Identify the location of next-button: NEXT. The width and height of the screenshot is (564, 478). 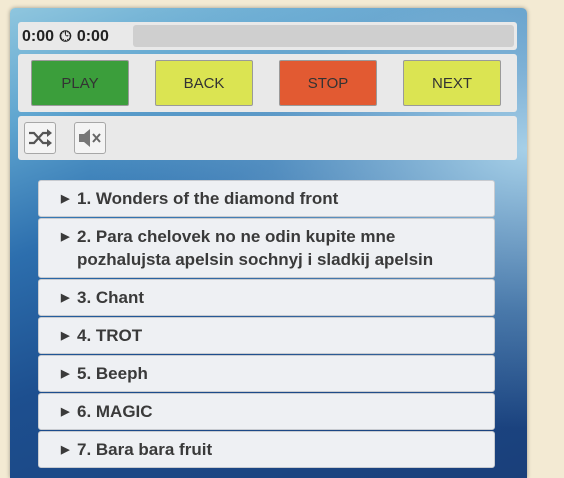
(452, 83).